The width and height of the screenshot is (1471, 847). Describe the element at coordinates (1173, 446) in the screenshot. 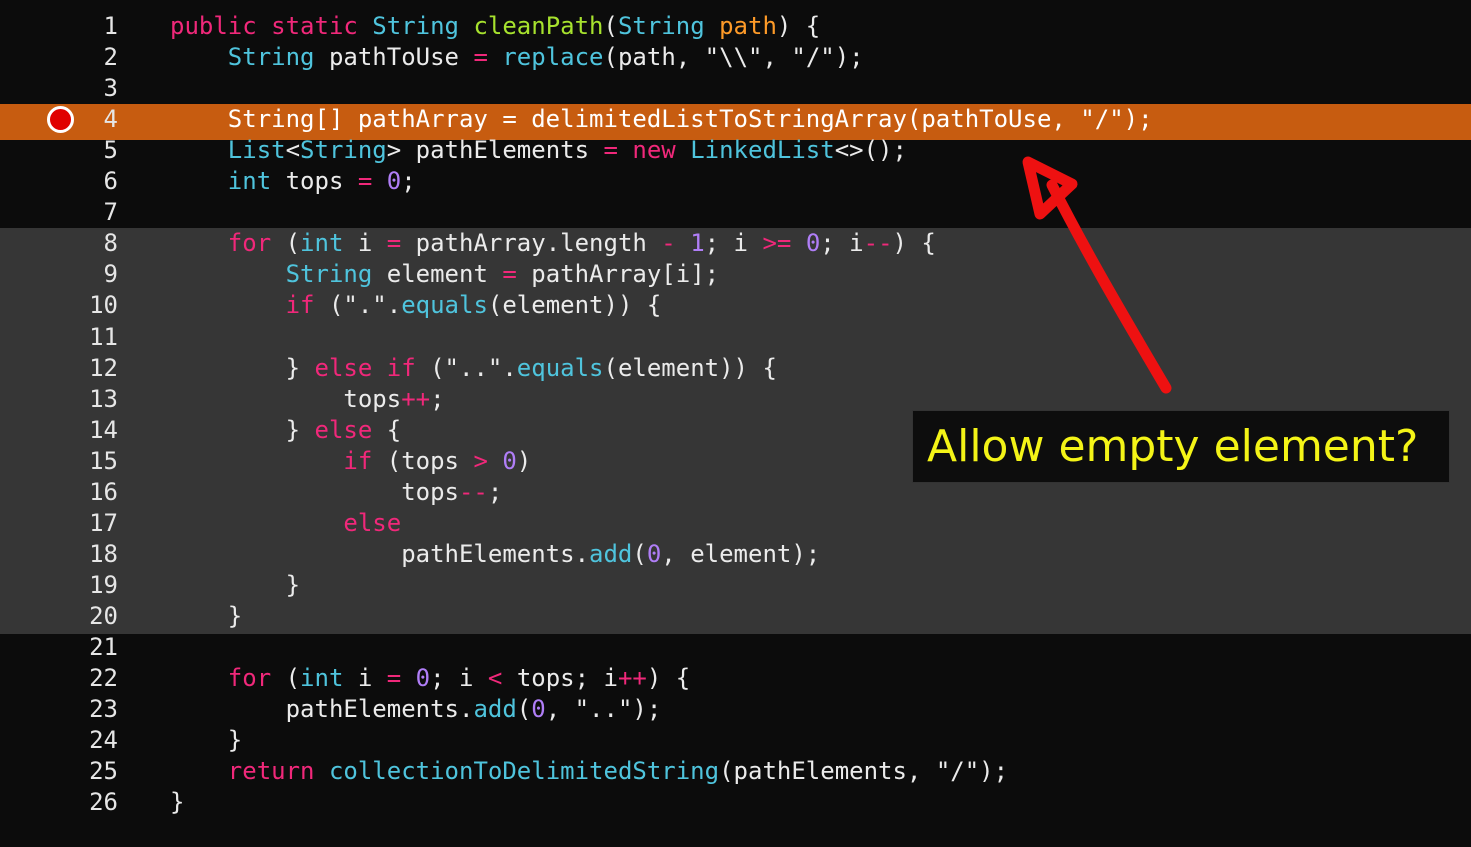

I see `annotation-text: Allow empty element?` at that location.